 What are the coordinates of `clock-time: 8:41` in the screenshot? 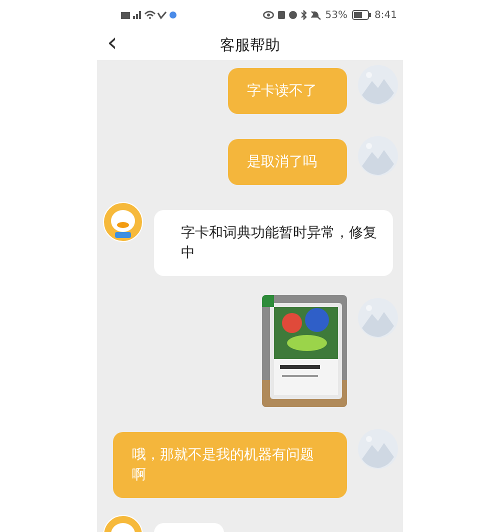 It's located at (385, 15).